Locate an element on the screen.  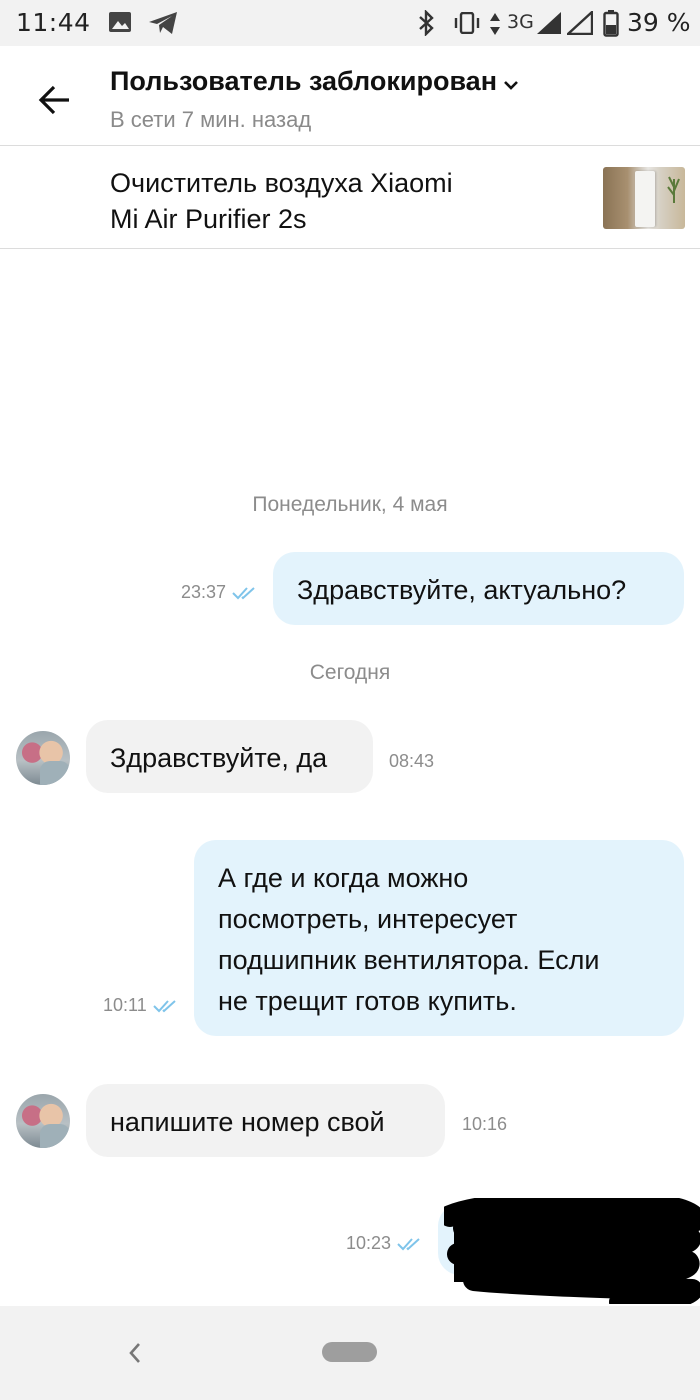
plant-image is located at coordinates (673, 189).